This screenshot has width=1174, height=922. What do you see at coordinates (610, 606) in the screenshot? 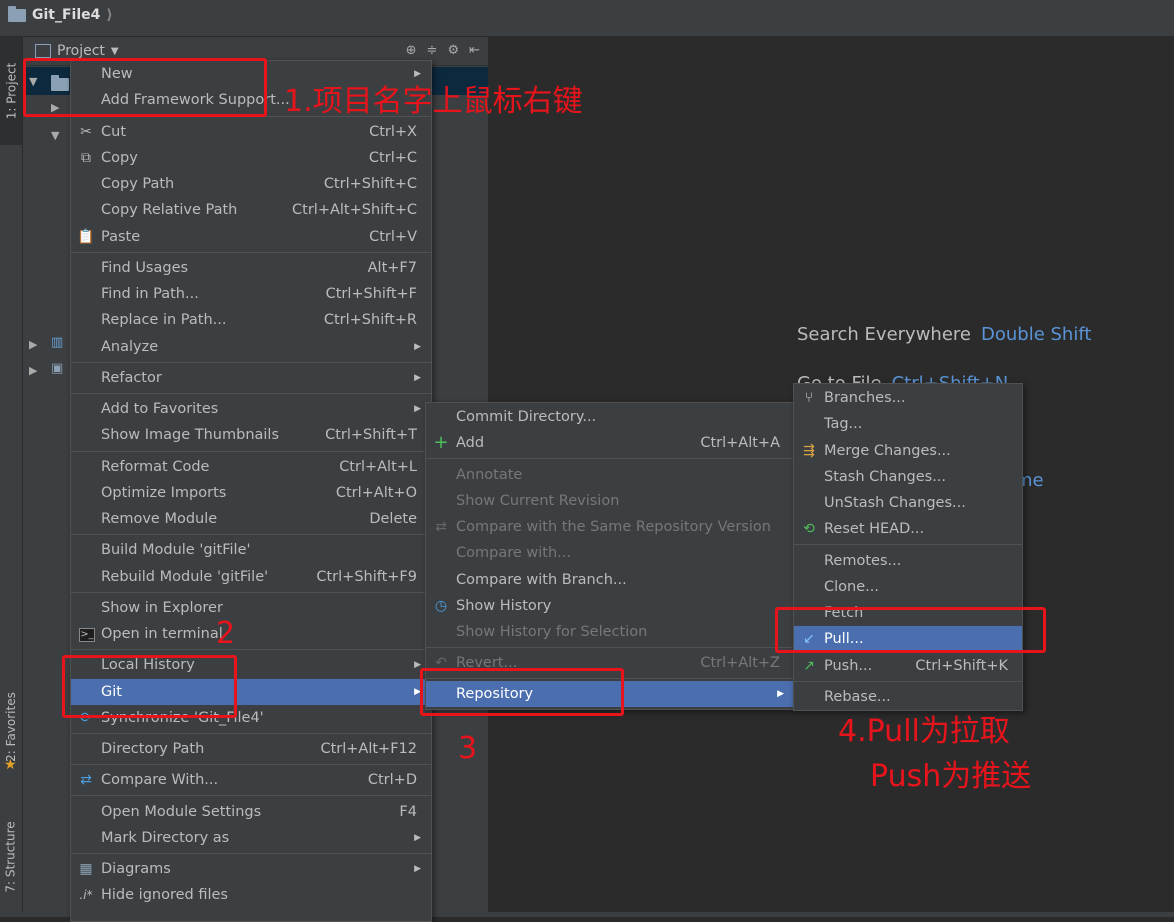
I see `menu-item-show-history: ◷ Show History` at bounding box center [610, 606].